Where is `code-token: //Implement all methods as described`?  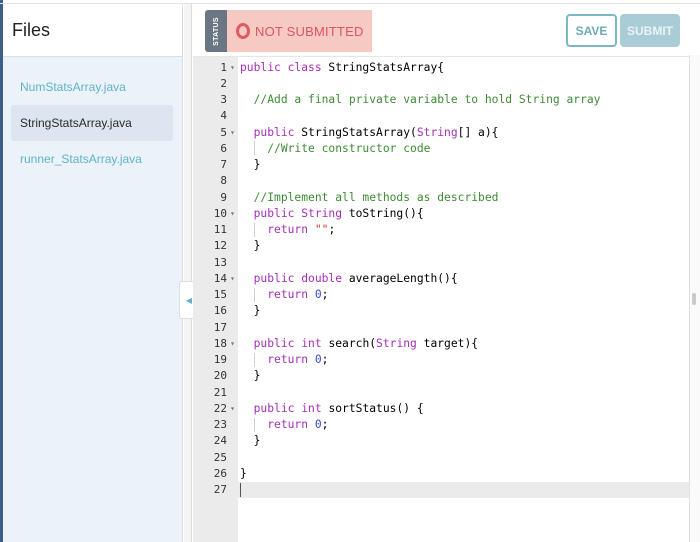
code-token: //Implement all methods as described is located at coordinates (376, 197).